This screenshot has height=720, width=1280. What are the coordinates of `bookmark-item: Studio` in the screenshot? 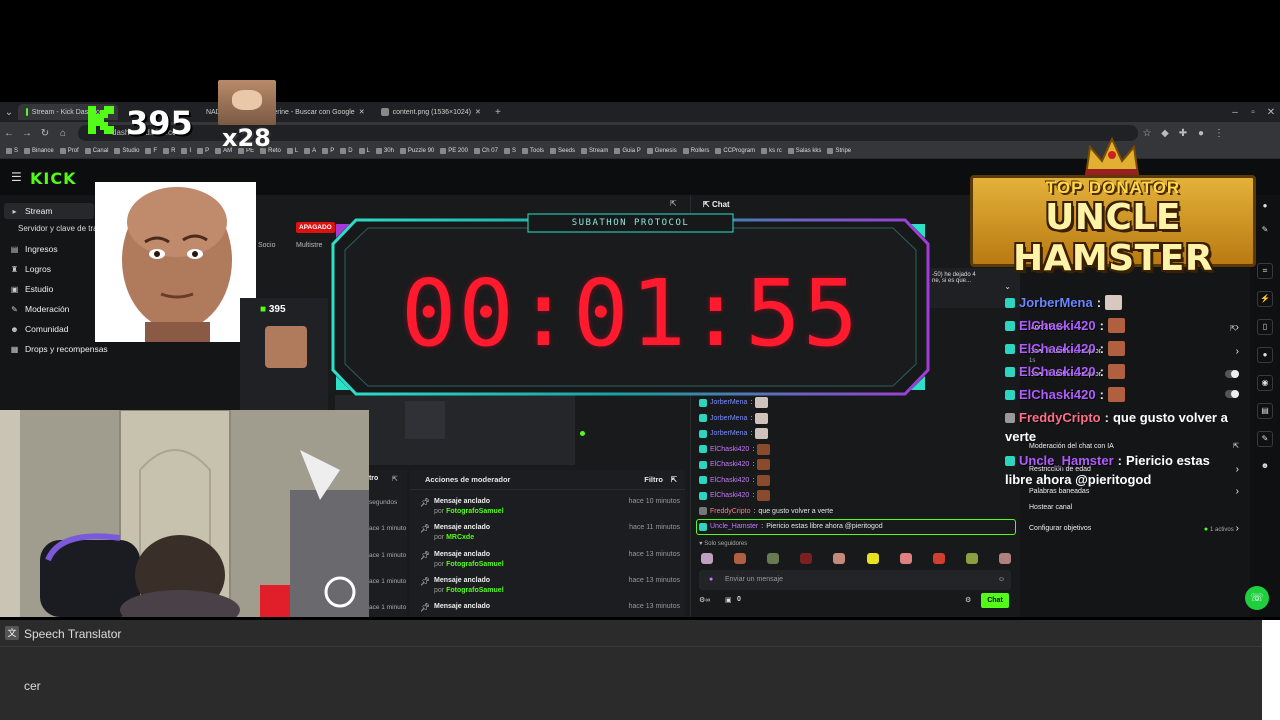 It's located at (126, 151).